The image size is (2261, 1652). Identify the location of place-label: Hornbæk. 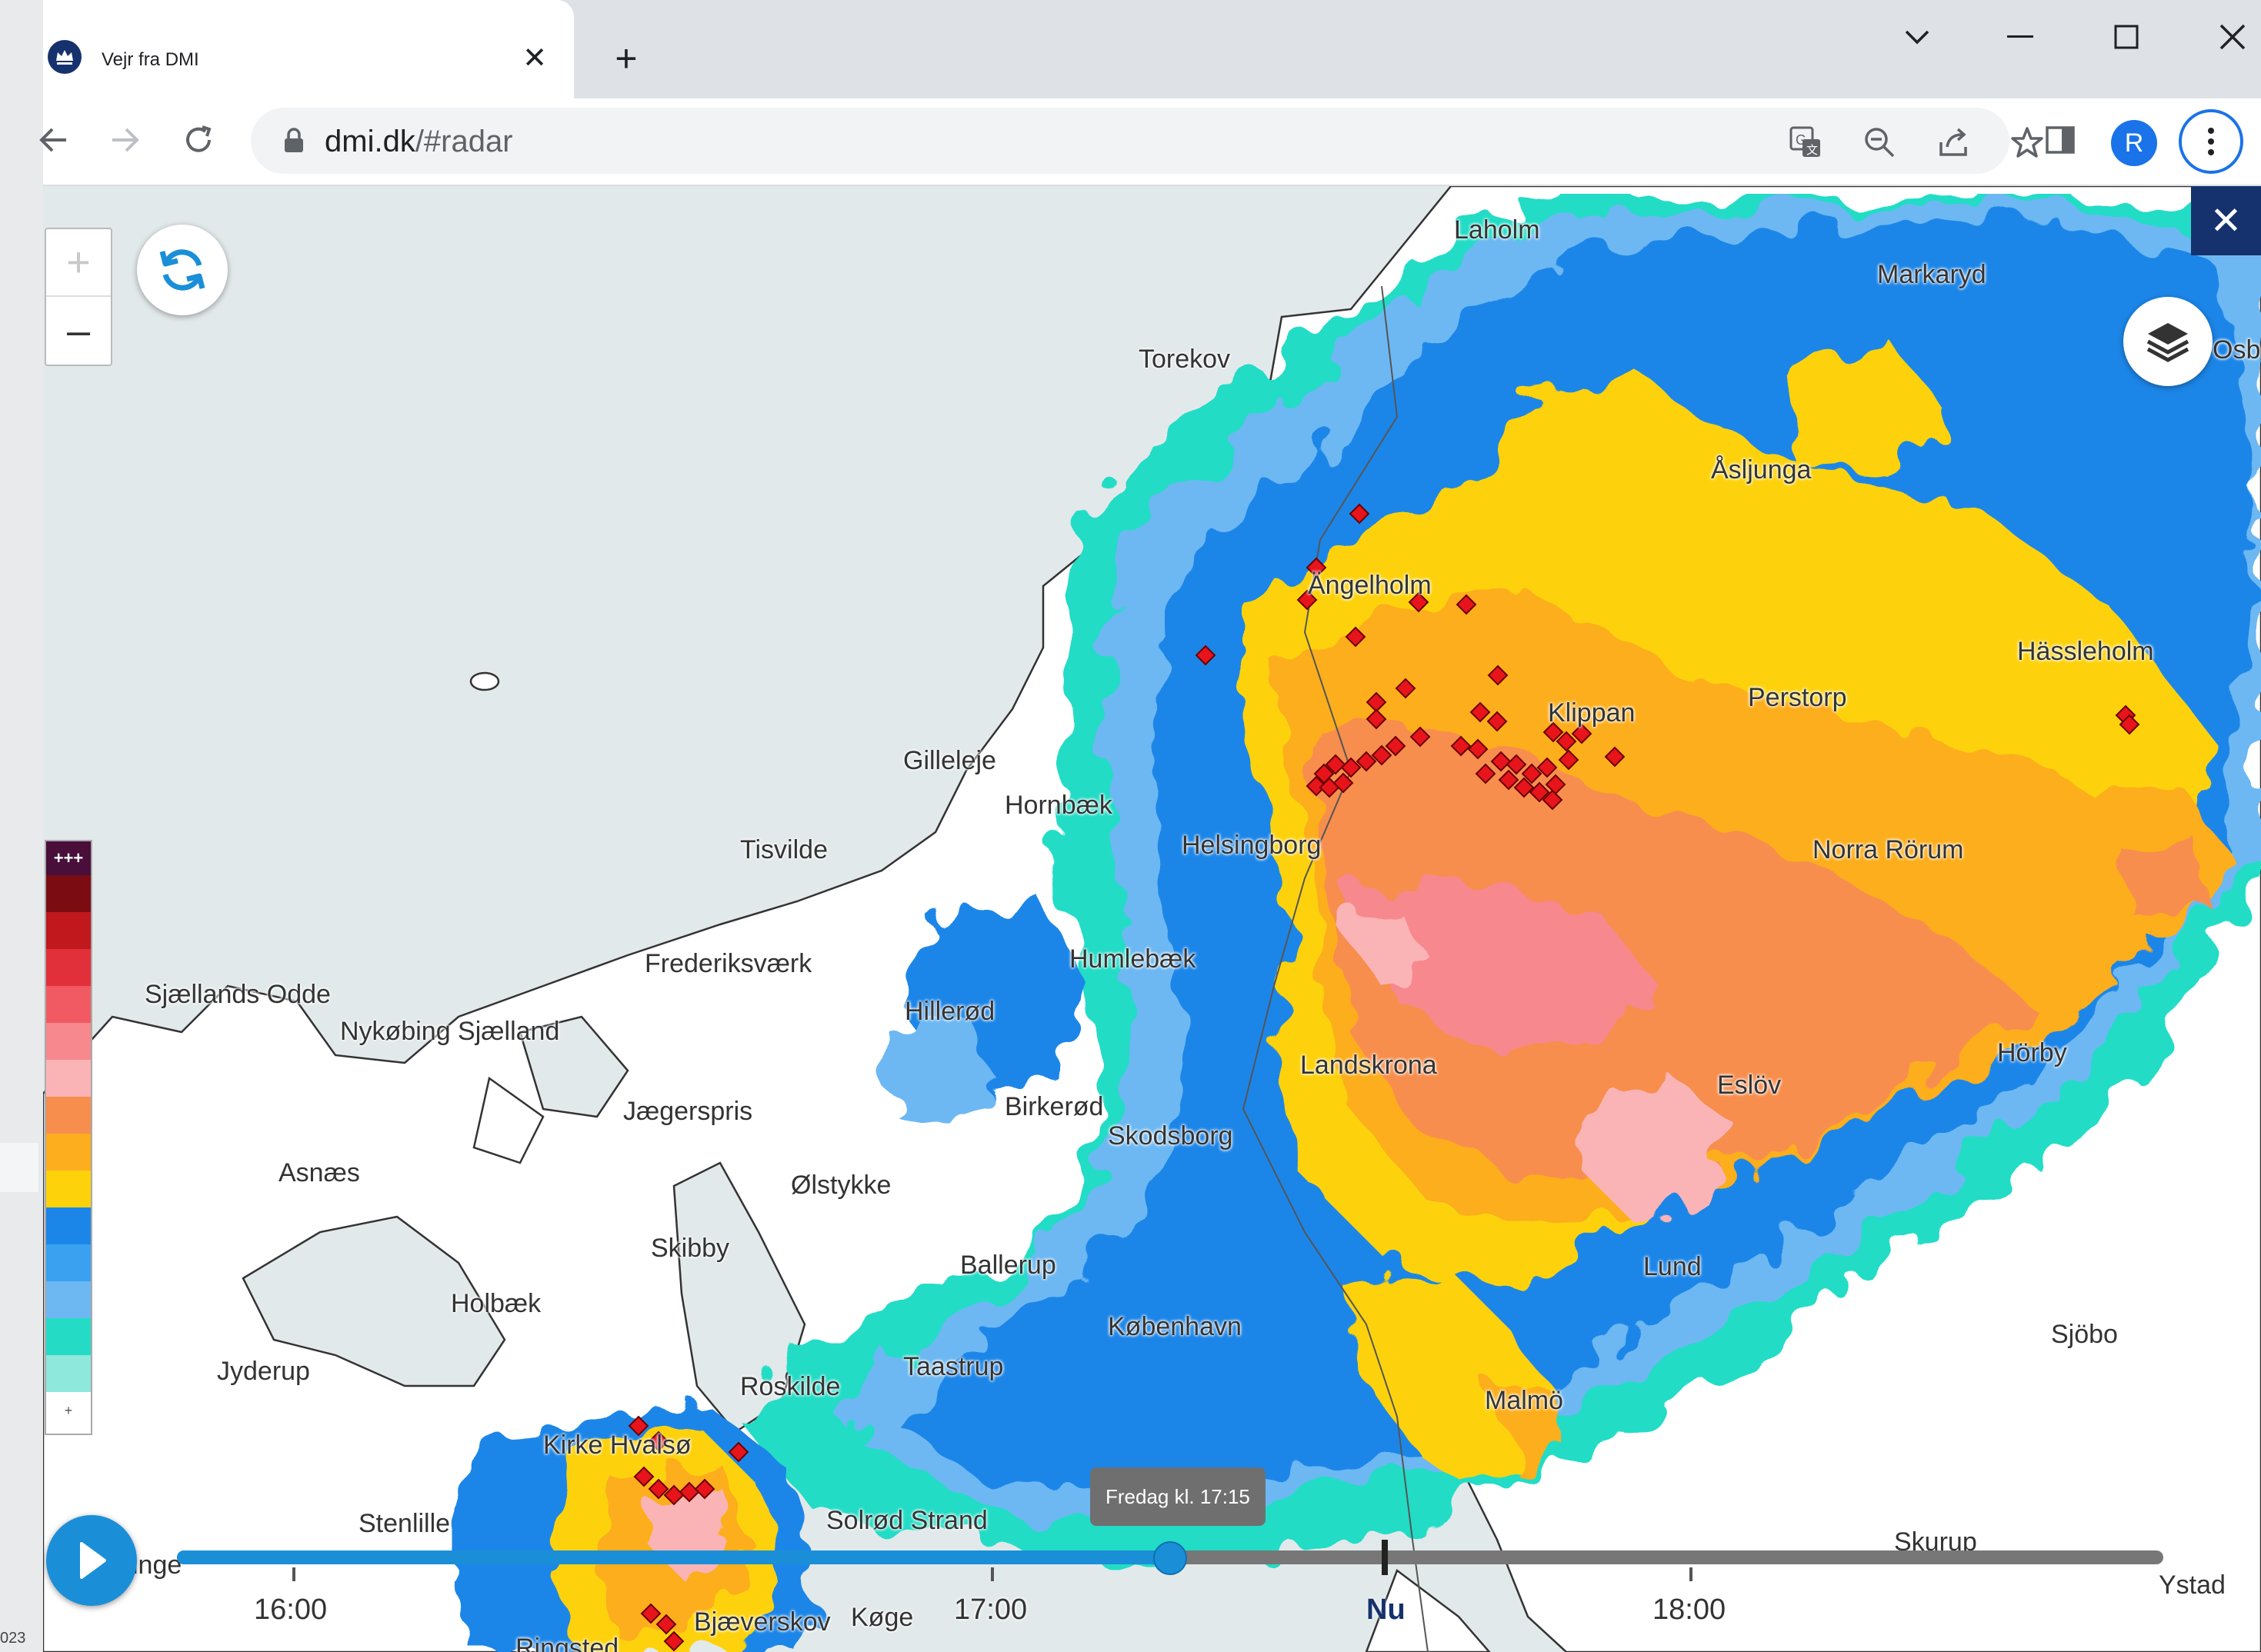
(1058, 805).